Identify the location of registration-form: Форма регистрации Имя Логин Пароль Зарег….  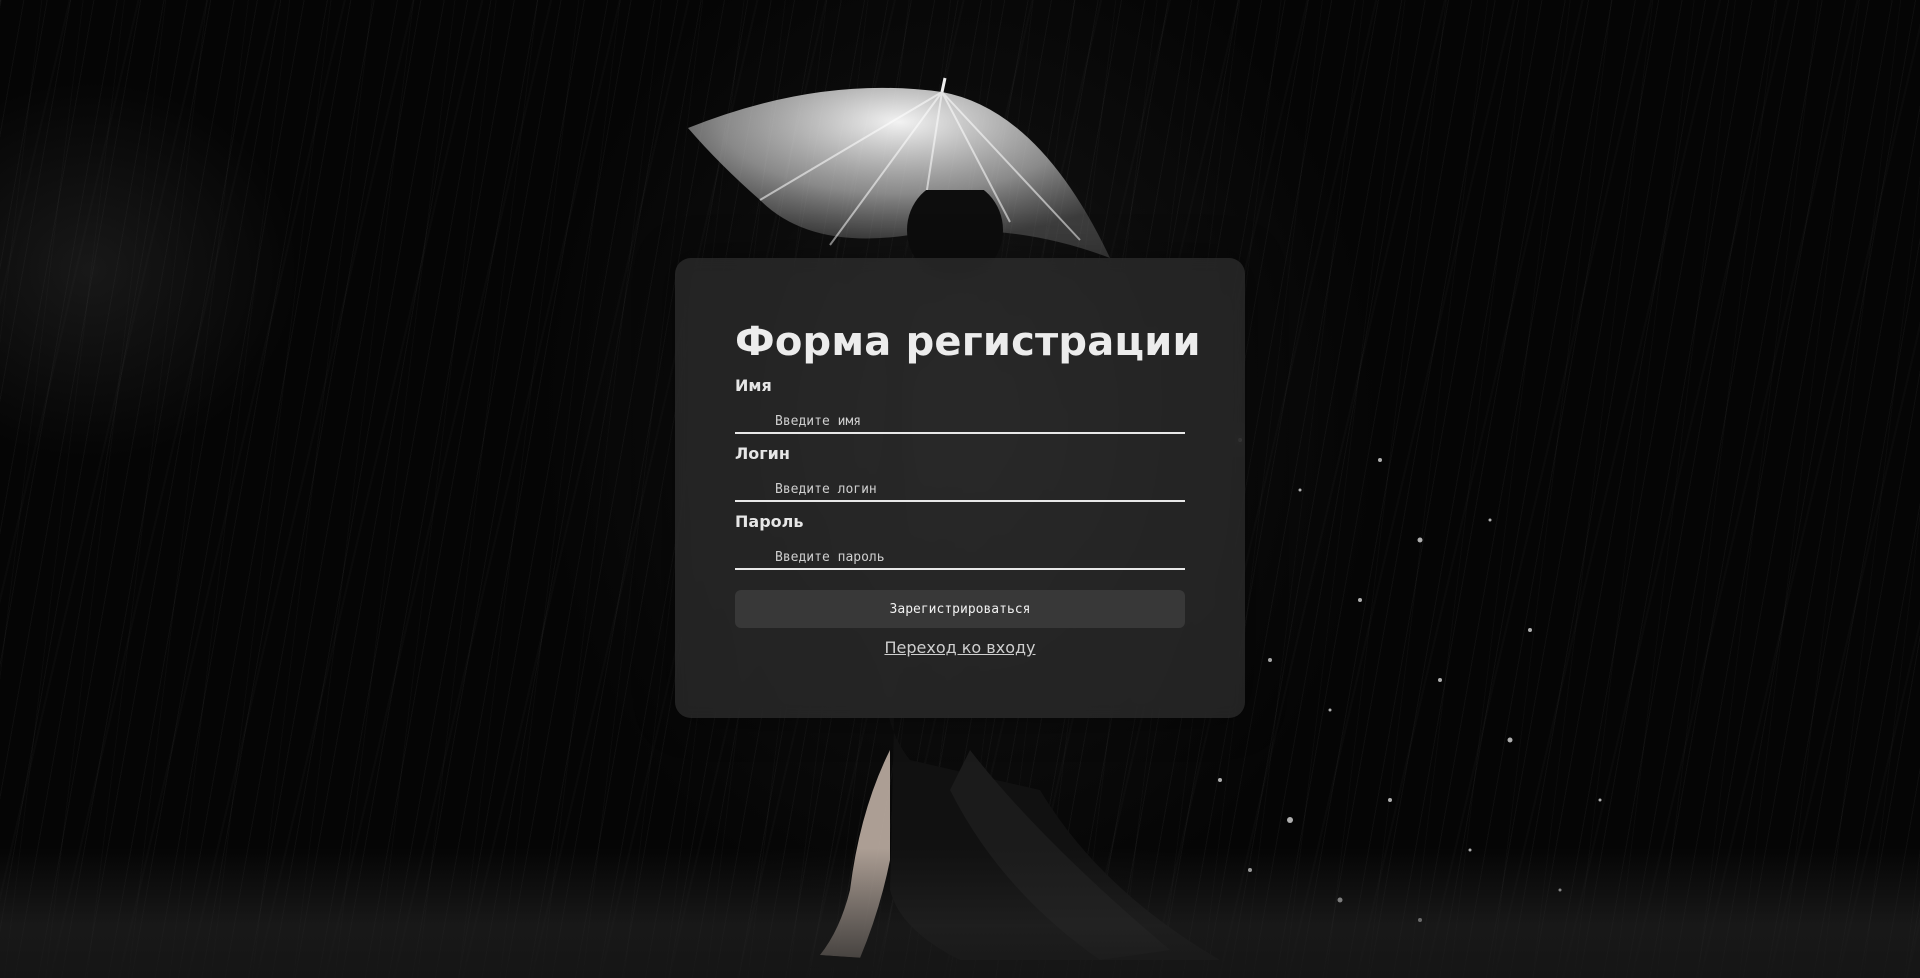
(968, 486).